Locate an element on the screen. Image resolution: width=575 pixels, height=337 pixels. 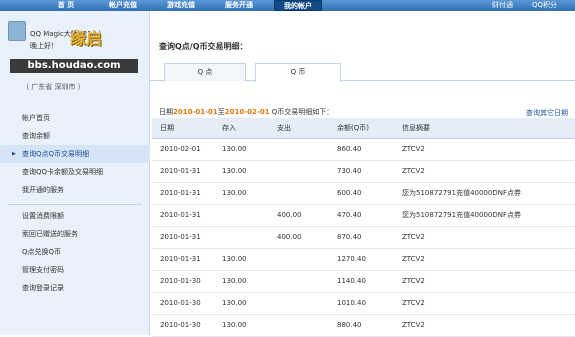
avatar is located at coordinates (17, 31).